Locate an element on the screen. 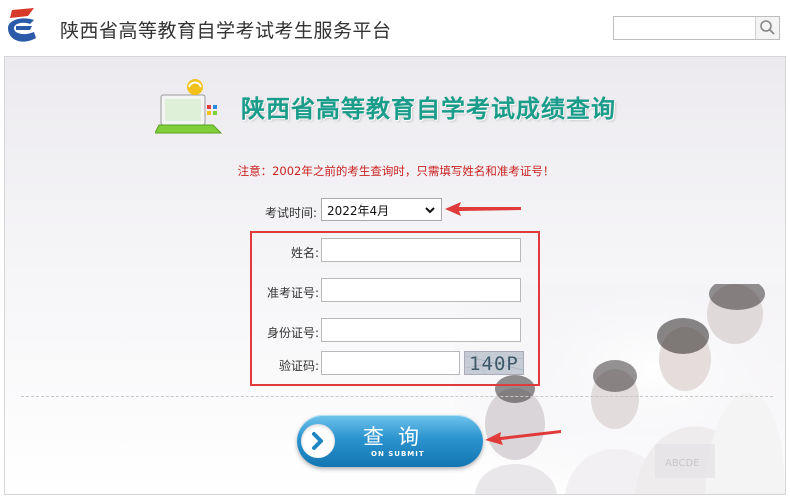 This screenshot has height=499, width=790. divider is located at coordinates (397, 396).